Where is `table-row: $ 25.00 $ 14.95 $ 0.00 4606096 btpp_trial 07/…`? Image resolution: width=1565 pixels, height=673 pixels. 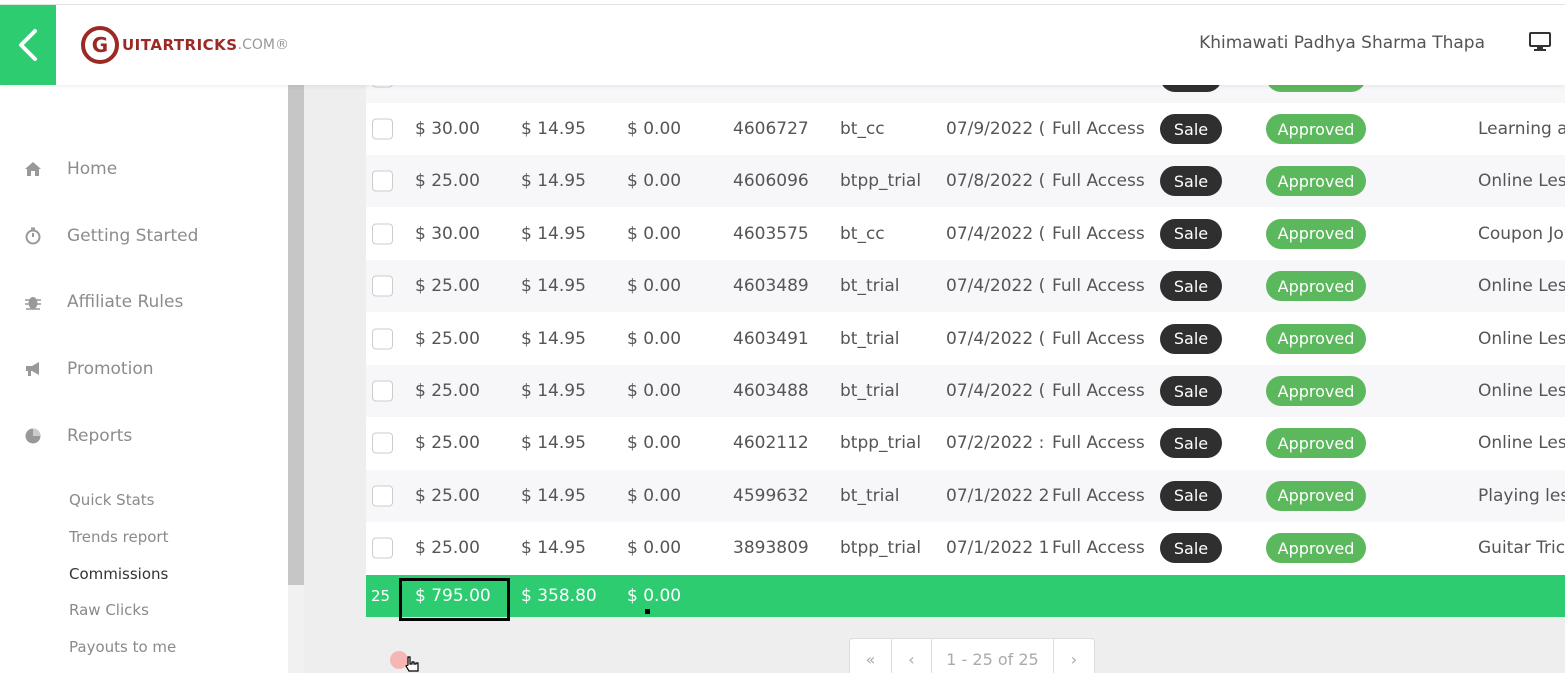 table-row: $ 25.00 $ 14.95 $ 0.00 4606096 btpp_trial 07/… is located at coordinates (965, 181).